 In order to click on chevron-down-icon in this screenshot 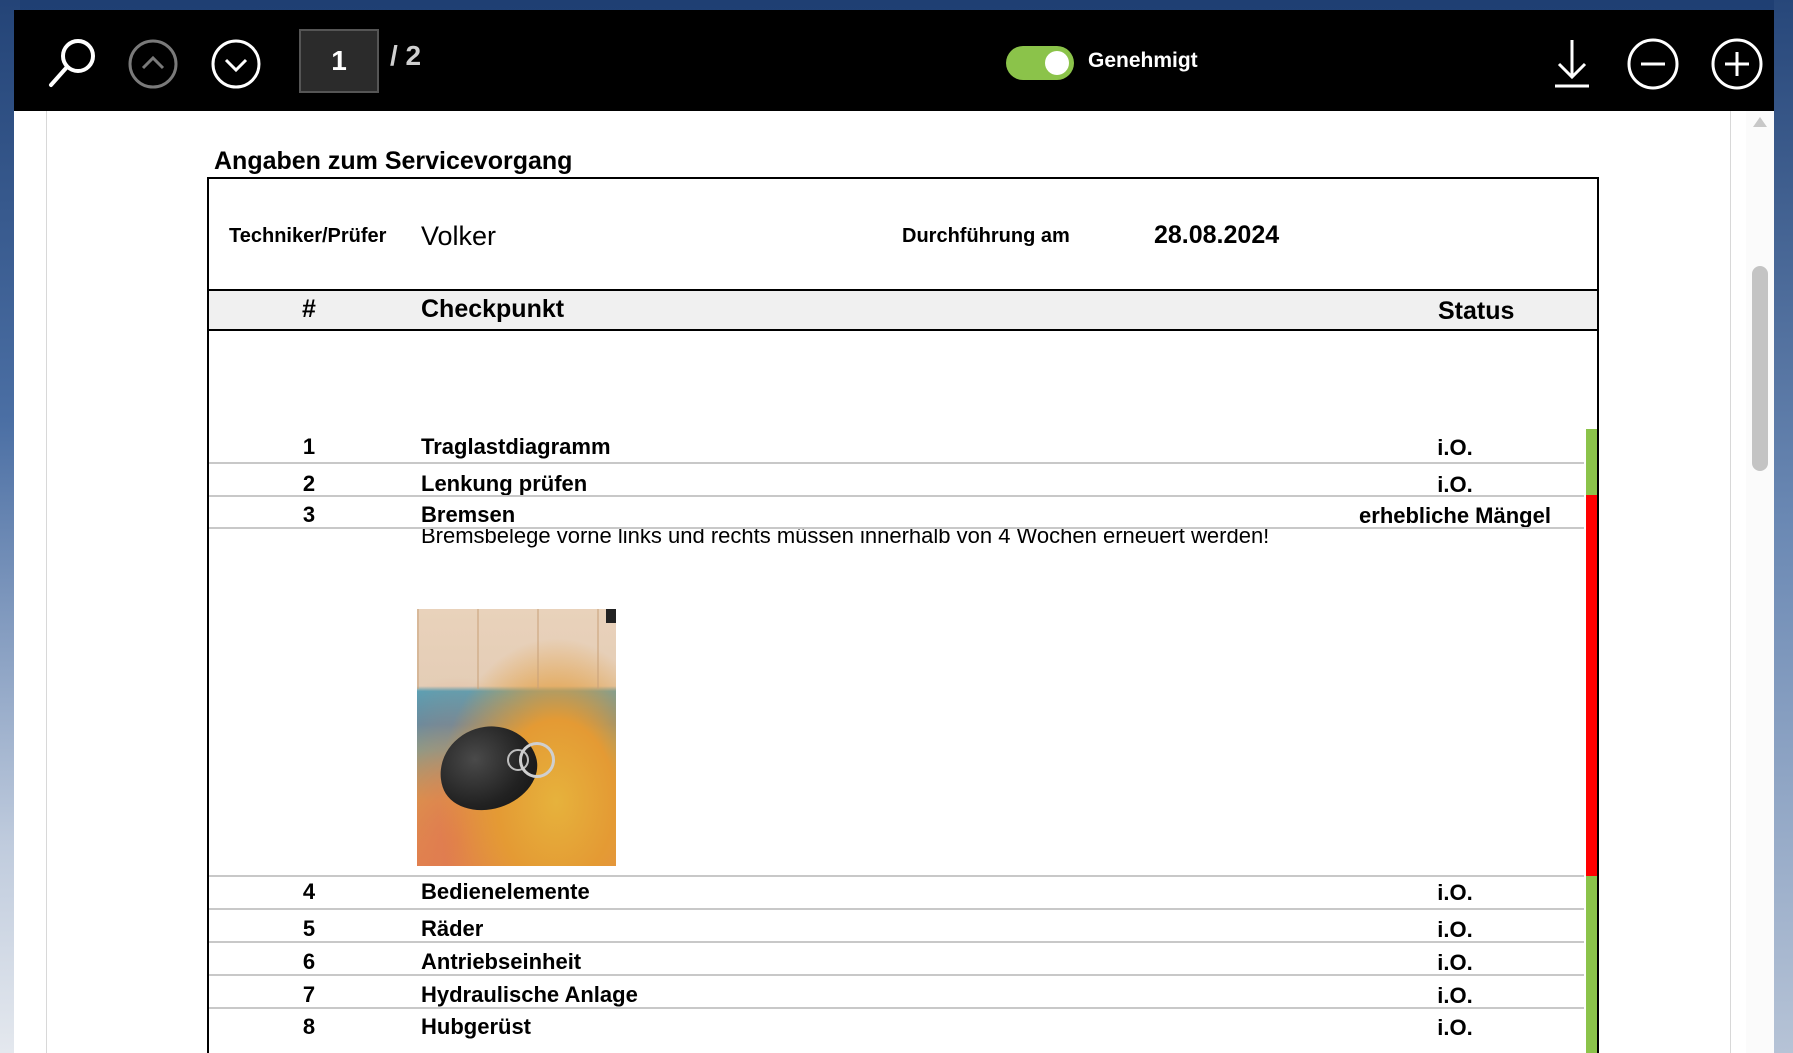, I will do `click(236, 64)`.